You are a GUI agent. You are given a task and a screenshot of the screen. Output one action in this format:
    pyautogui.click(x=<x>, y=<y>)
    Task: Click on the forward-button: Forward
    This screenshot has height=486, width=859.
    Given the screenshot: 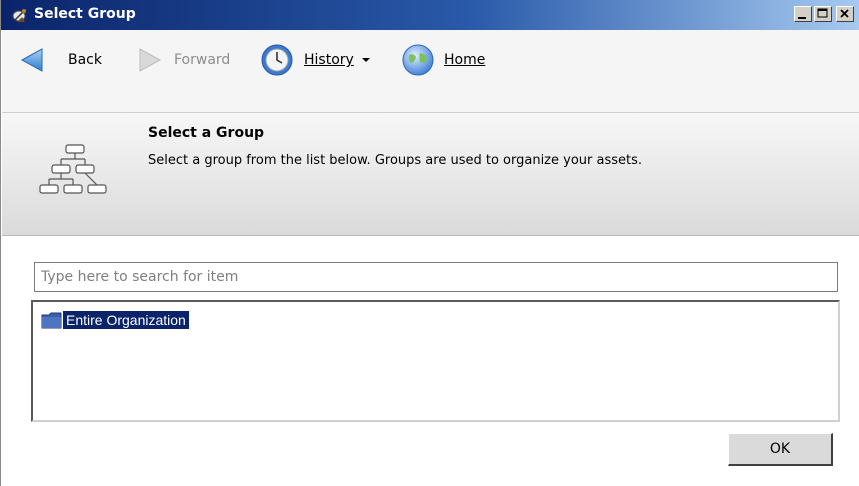 What is the action you would take?
    pyautogui.click(x=183, y=60)
    